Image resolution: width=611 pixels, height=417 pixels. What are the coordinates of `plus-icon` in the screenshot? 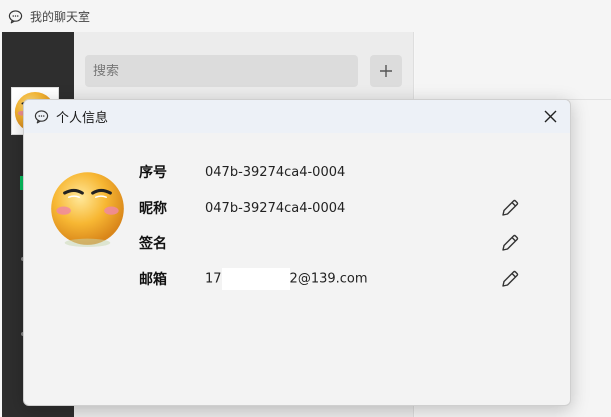 It's located at (386, 71).